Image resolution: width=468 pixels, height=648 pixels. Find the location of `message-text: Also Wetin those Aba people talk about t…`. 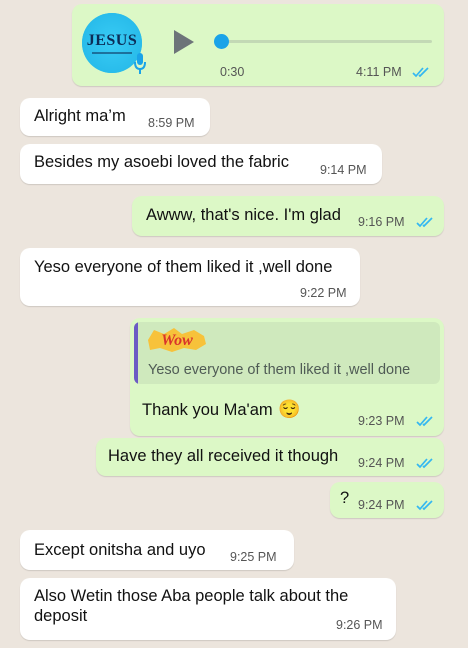

message-text: Also Wetin those Aba people talk about t… is located at coordinates (191, 606).